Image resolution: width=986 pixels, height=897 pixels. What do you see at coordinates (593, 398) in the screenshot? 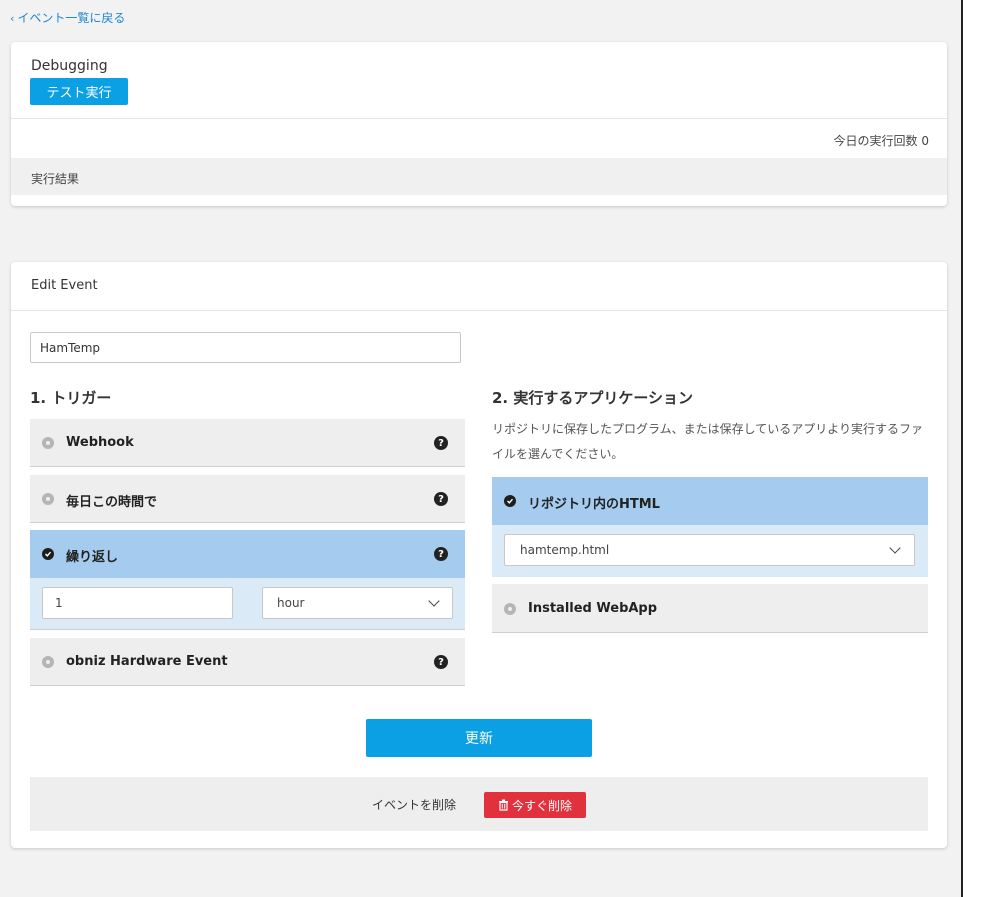
I see `app-section-title: 2. 実行するアプリケーション` at bounding box center [593, 398].